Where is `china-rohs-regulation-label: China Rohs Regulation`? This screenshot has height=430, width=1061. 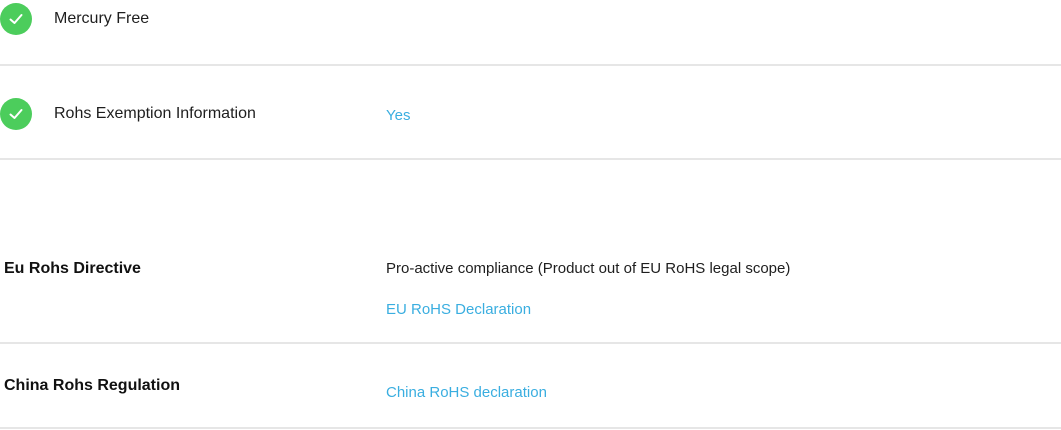
china-rohs-regulation-label: China Rohs Regulation is located at coordinates (92, 385).